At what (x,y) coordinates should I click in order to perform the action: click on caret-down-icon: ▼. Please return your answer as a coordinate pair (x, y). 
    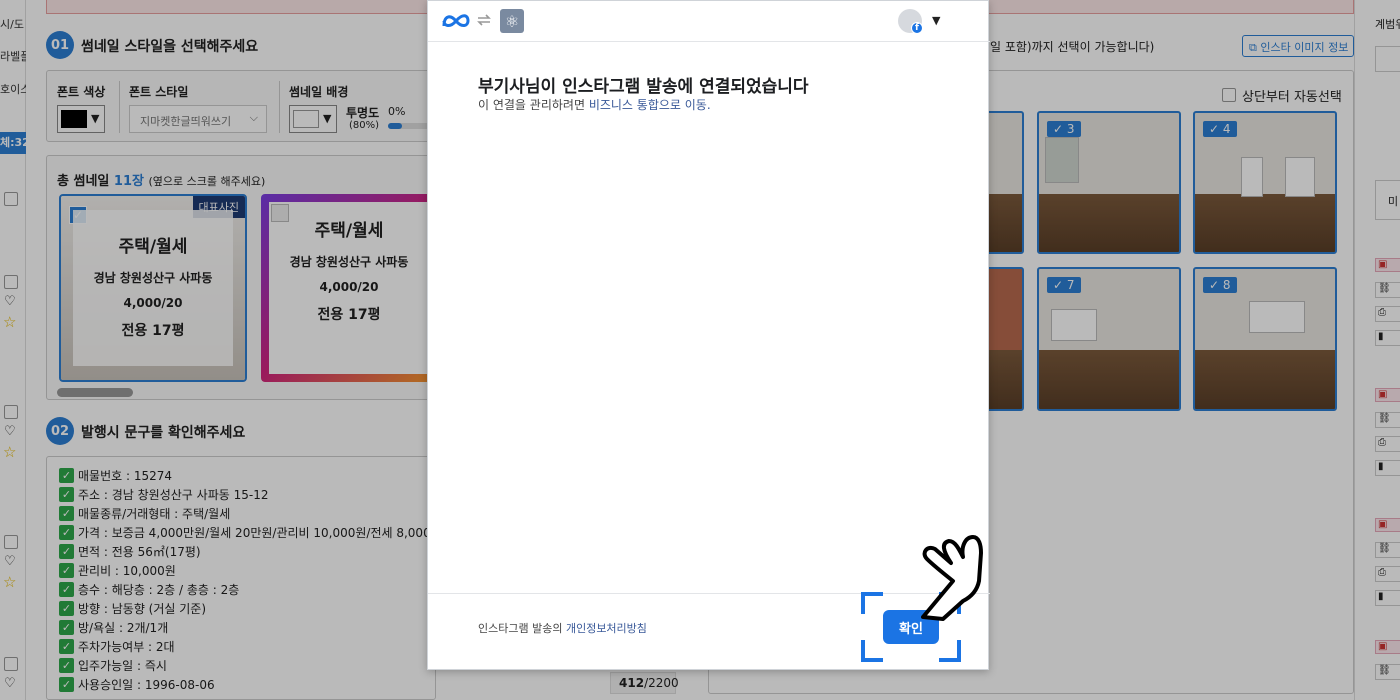
    Looking at the image, I should click on (936, 20).